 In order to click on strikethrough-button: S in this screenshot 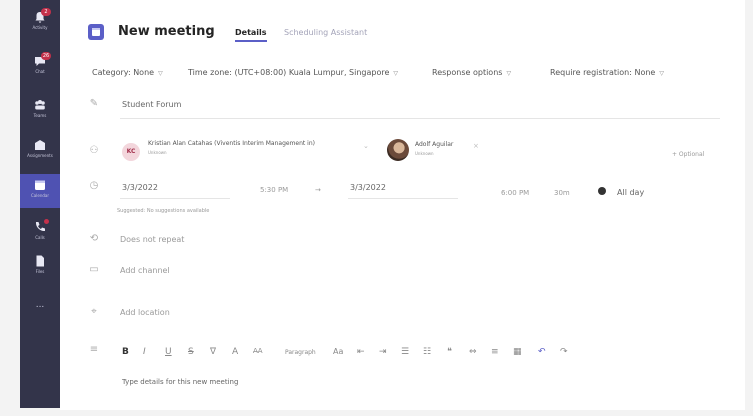, I will do `click(191, 352)`.